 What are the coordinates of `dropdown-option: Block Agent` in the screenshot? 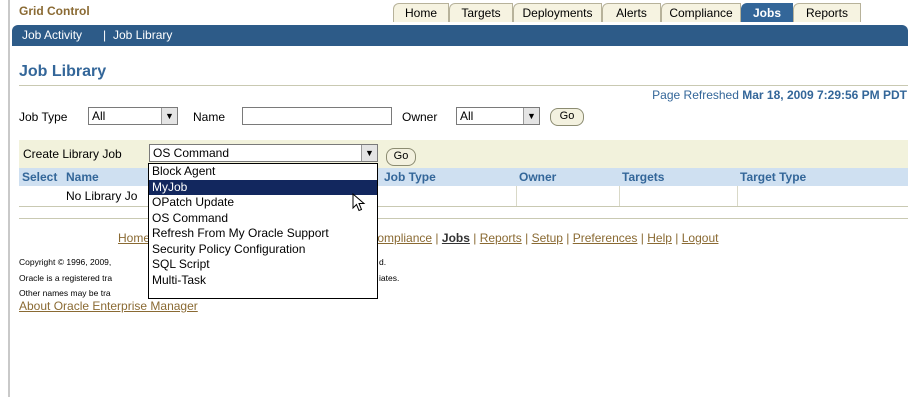 It's located at (263, 172).